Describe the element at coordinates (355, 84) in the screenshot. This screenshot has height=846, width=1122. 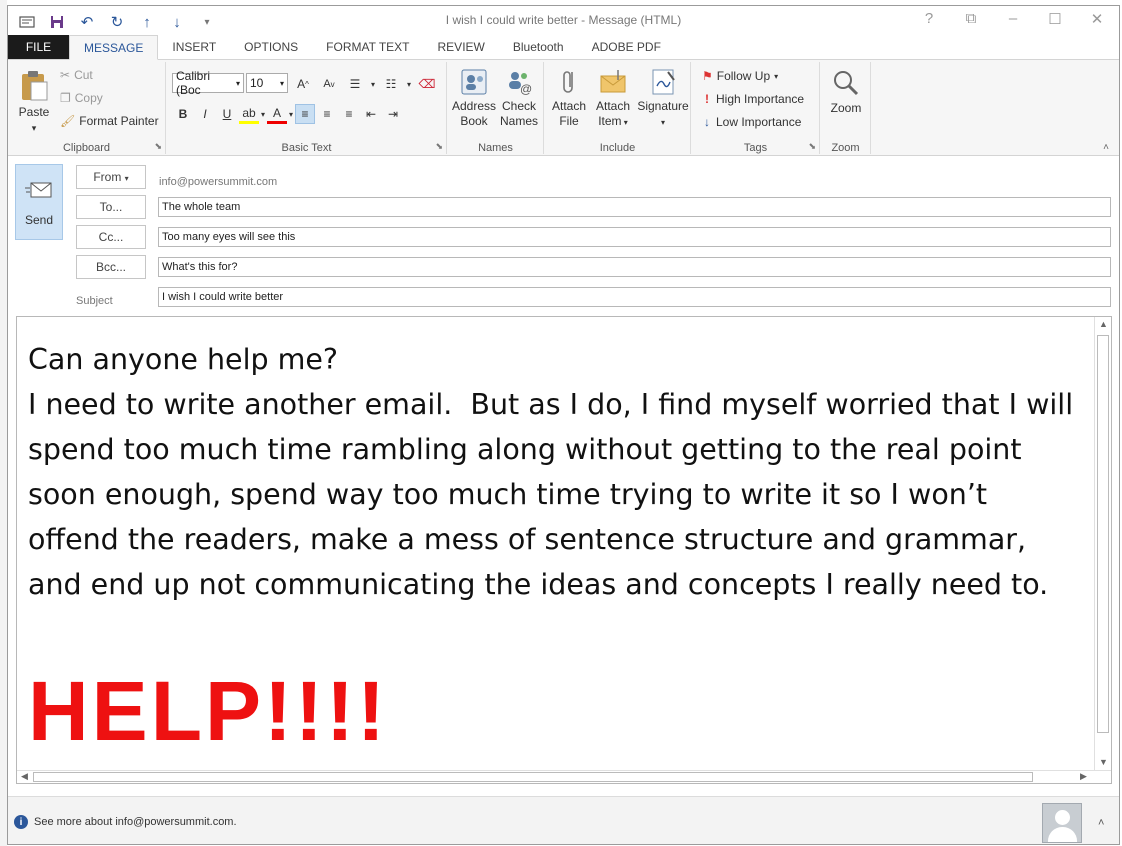
I see `bullets-icon: ☰` at that location.